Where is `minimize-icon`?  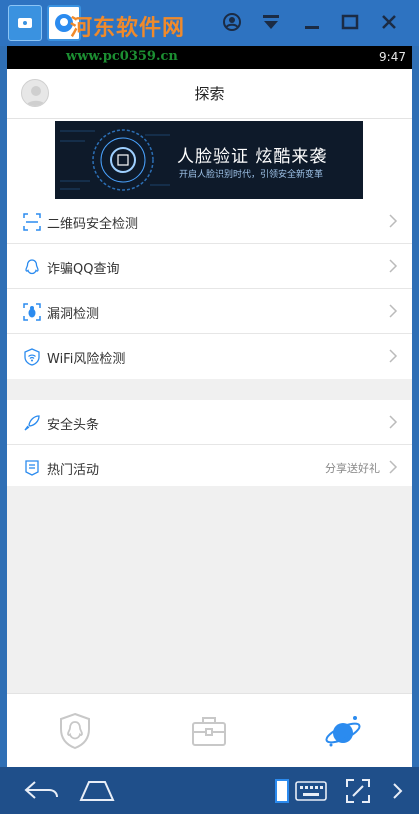
minimize-icon is located at coordinates (312, 27).